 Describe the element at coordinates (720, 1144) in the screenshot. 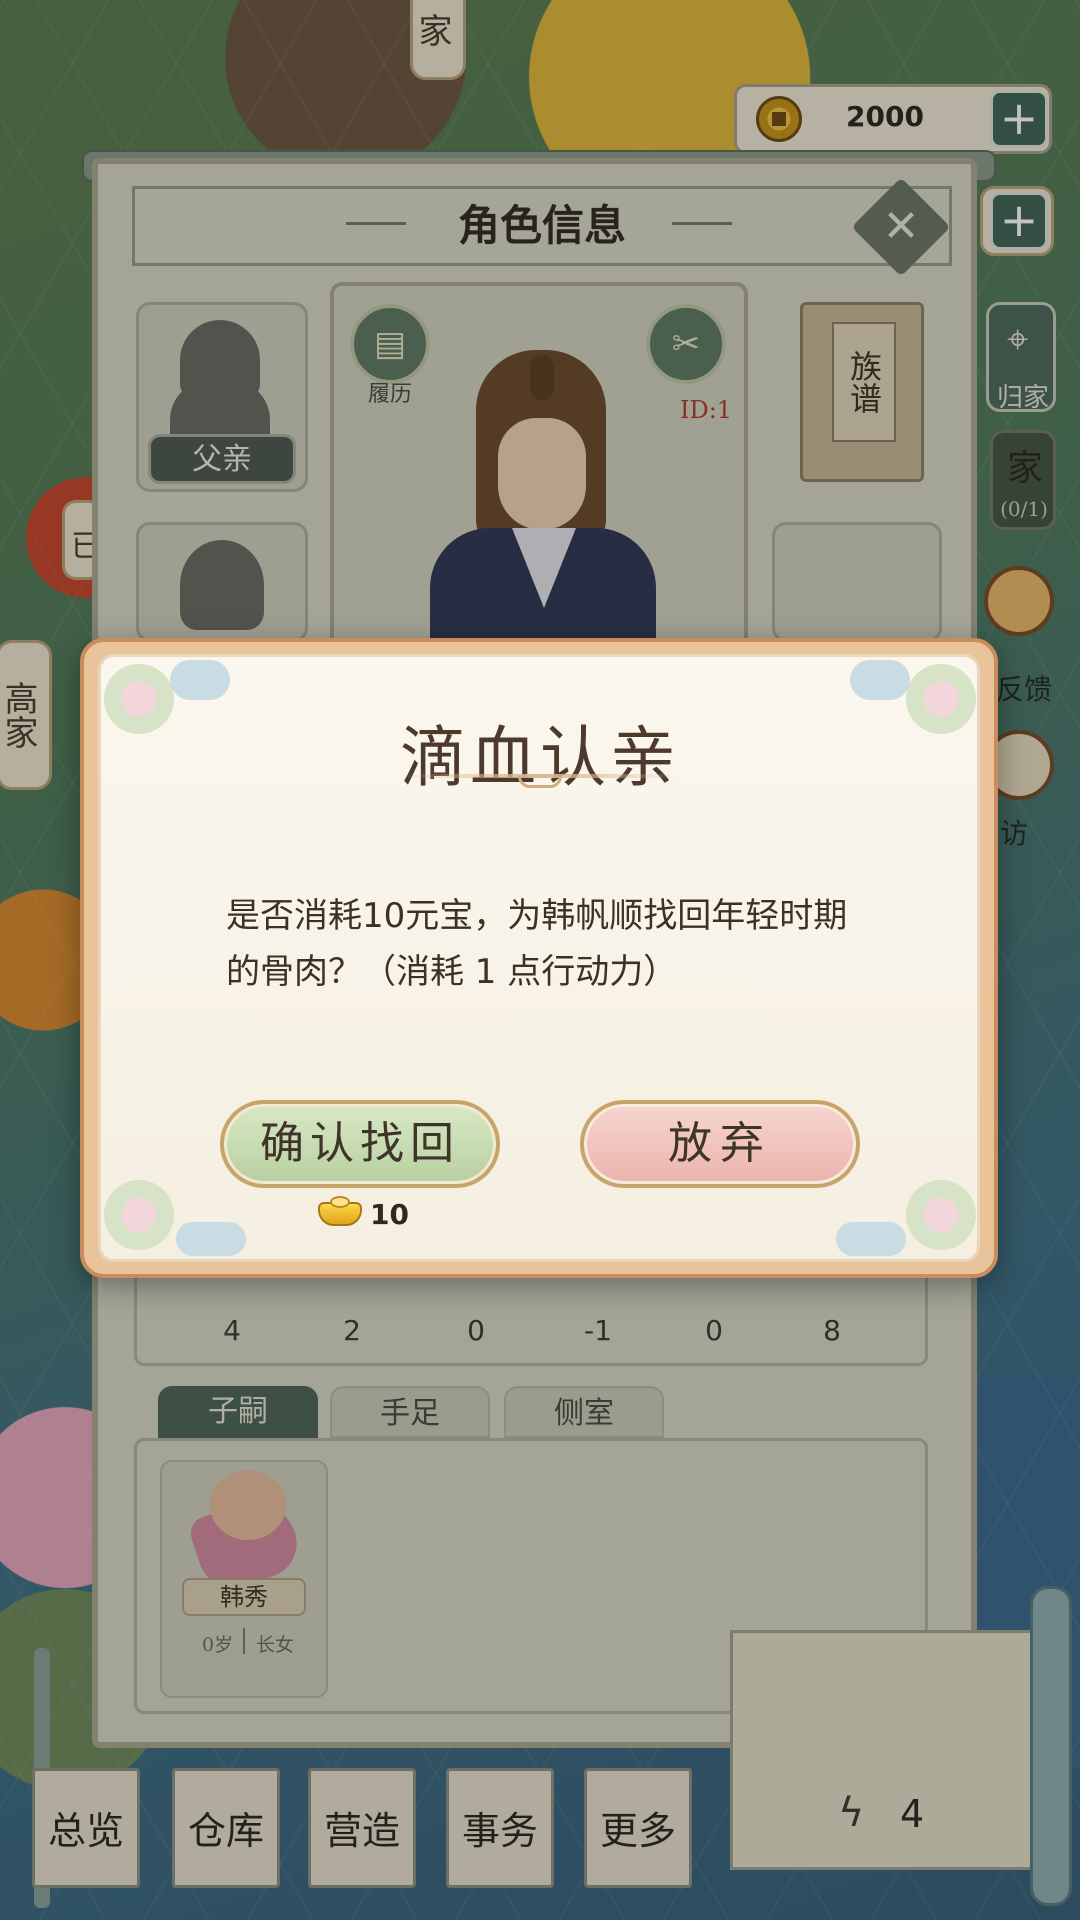

I see `give-up-button: 放弃` at that location.